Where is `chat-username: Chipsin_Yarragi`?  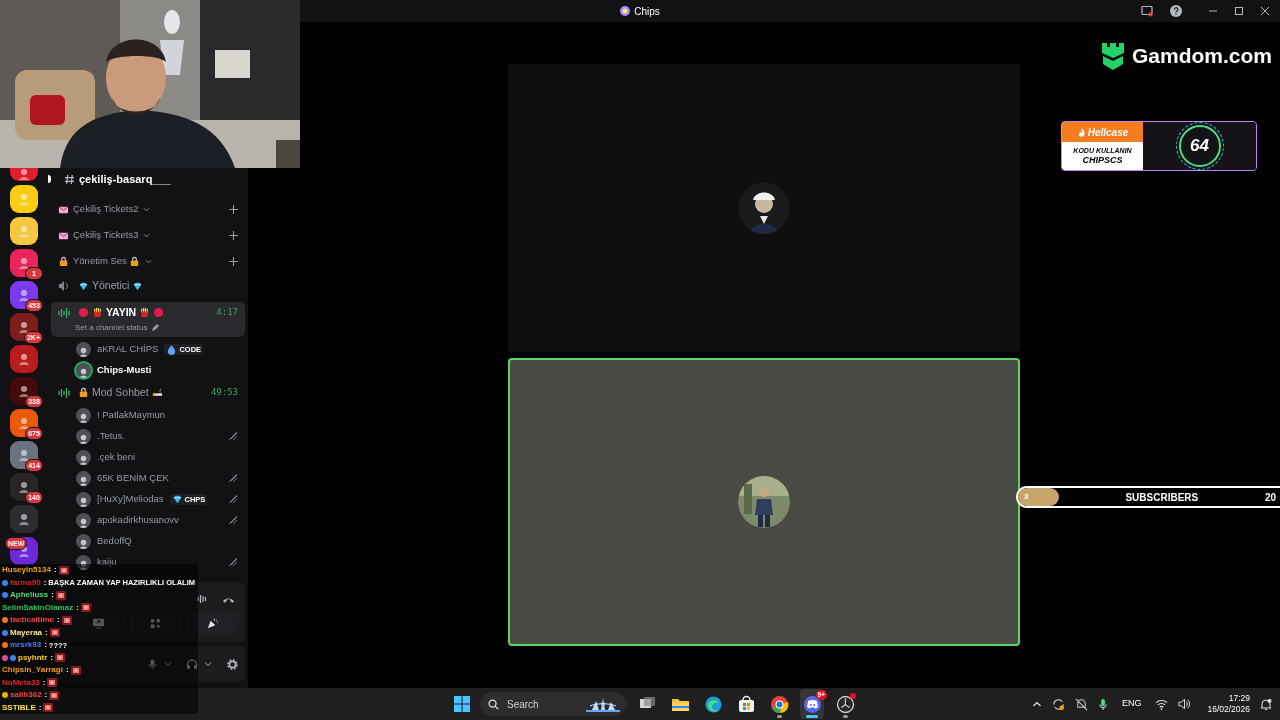
chat-username: Chipsin_Yarragi is located at coordinates (32, 670).